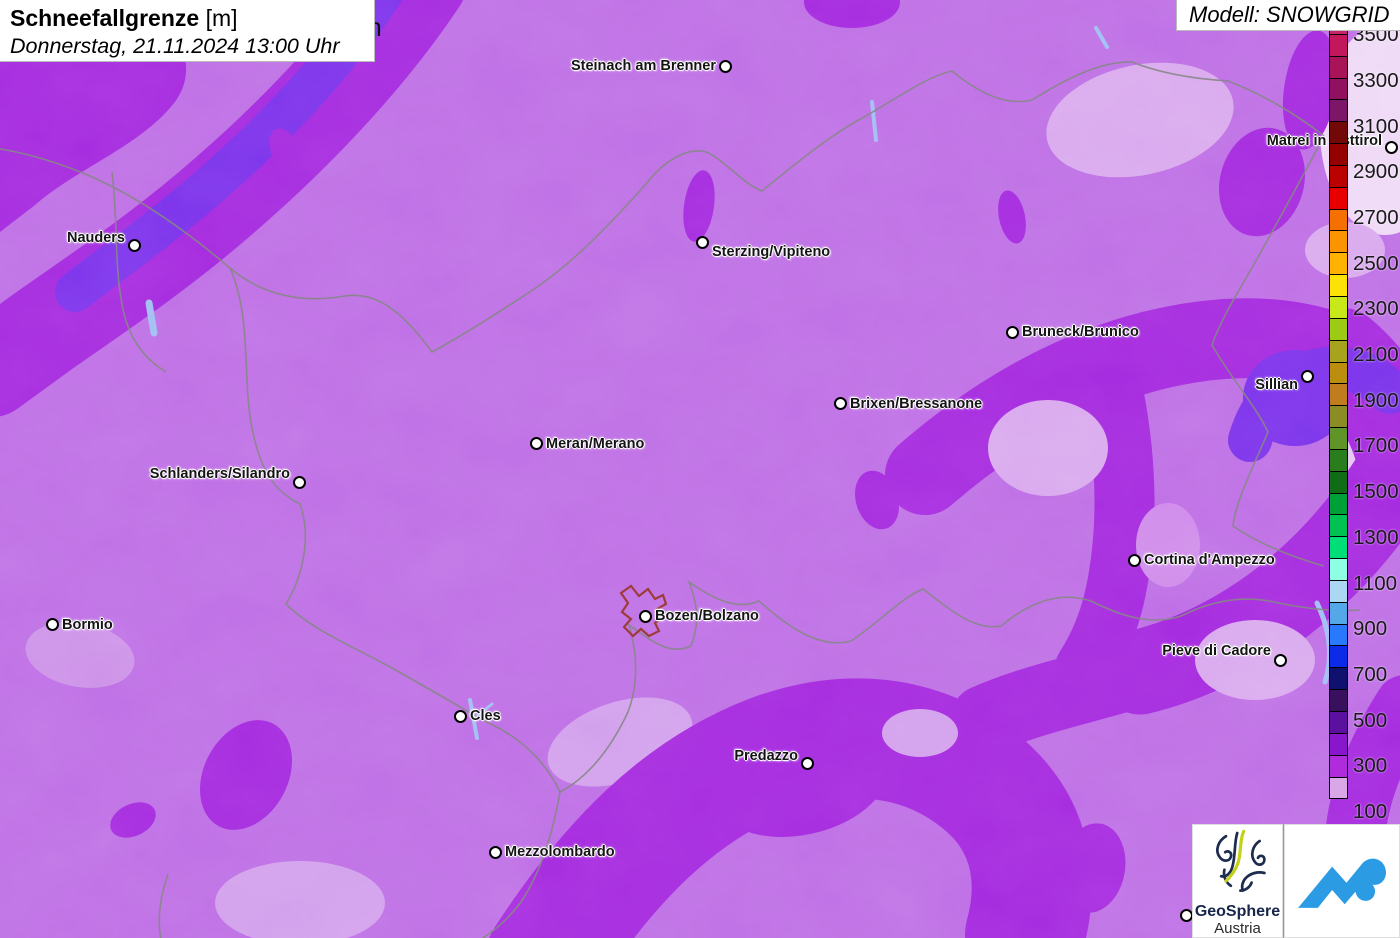  Describe the element at coordinates (1376, 172) in the screenshot. I see `colorbar-label: 2900` at that location.